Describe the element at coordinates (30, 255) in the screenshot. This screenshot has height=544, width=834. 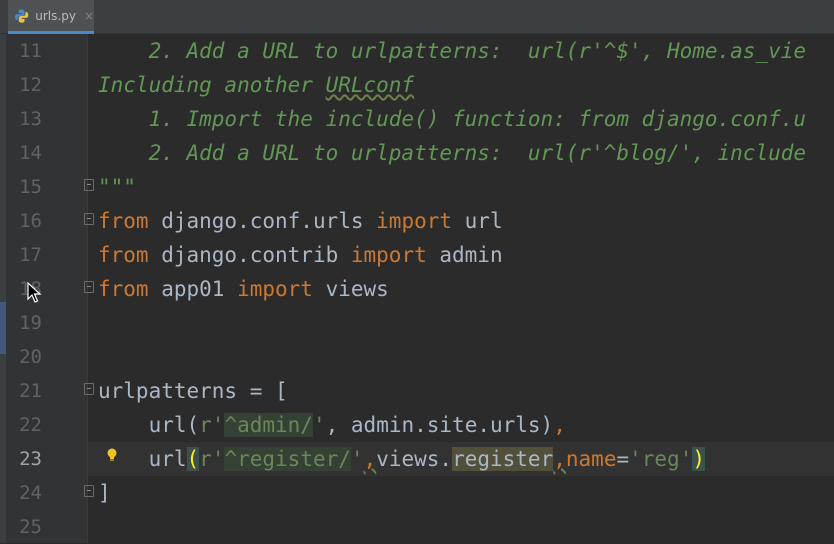
I see `line-number: 17` at that location.